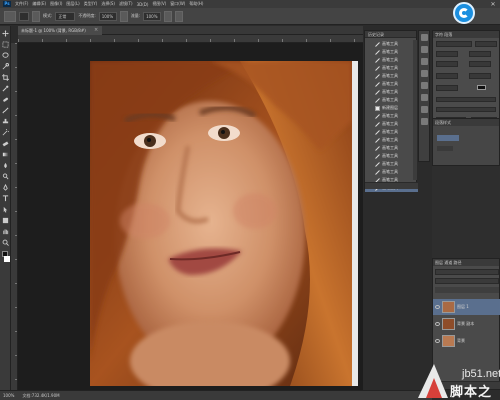 This screenshot has height=400, width=500. I want to click on marquee-tool-icon, so click(5, 44).